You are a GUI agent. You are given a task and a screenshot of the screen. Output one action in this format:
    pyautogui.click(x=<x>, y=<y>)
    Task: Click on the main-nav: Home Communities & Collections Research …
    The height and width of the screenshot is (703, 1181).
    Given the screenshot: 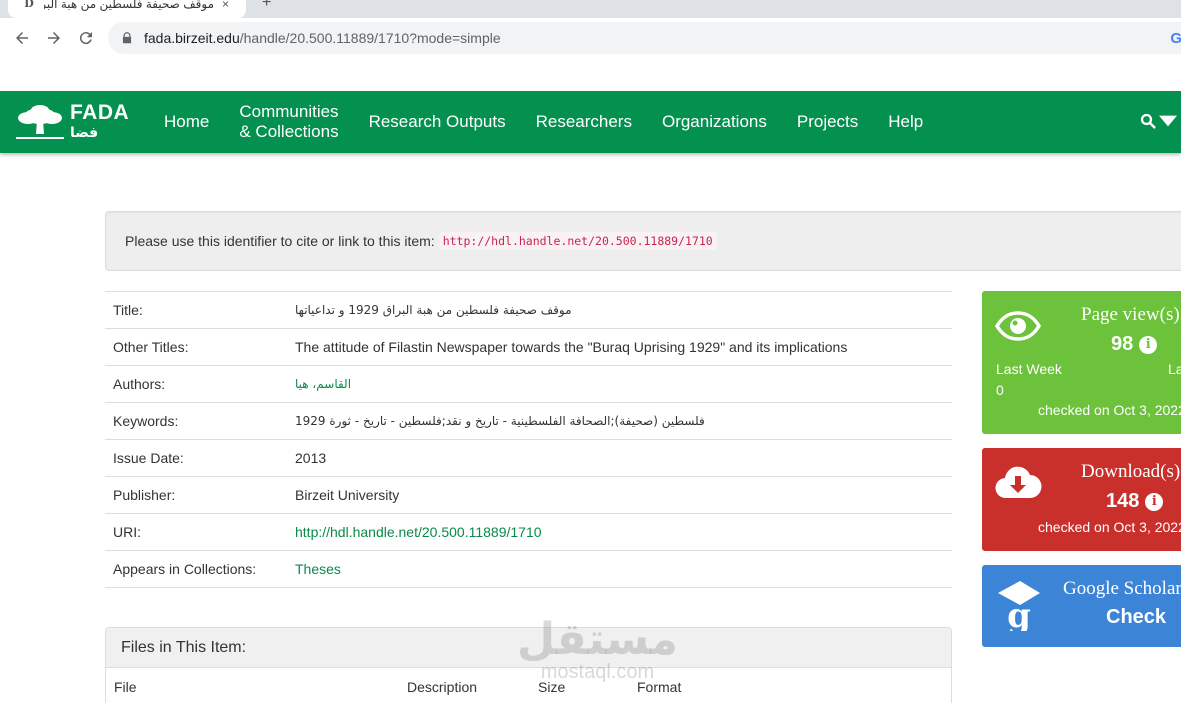 What is the action you would take?
    pyautogui.click(x=558, y=122)
    